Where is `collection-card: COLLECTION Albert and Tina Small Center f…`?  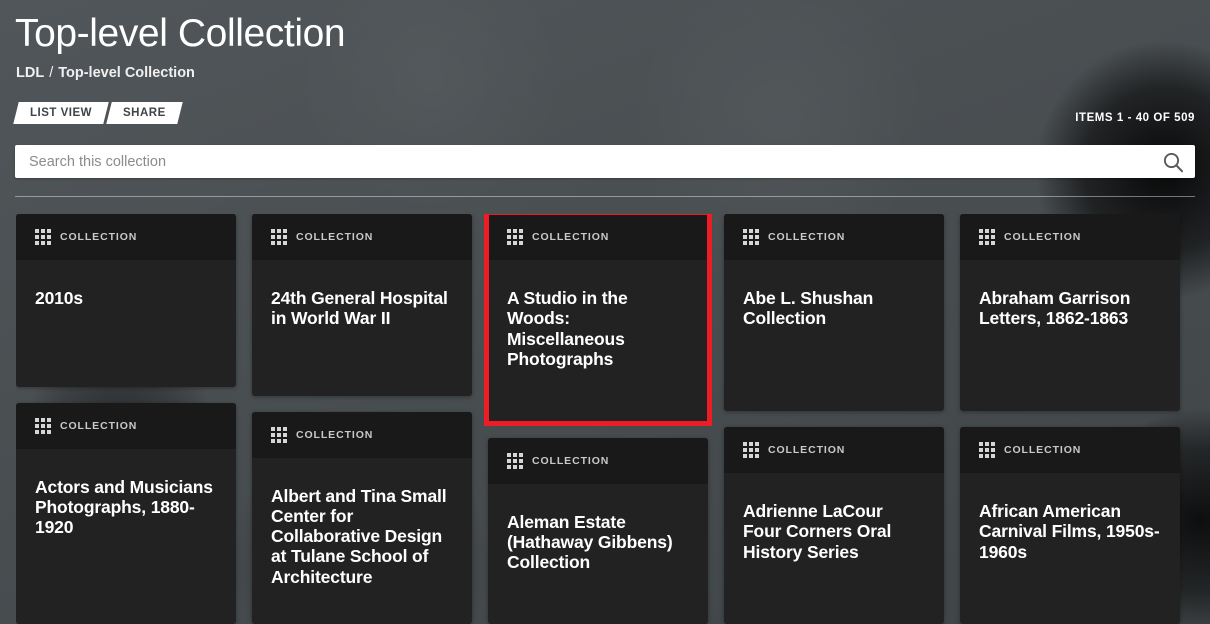
collection-card: COLLECTION Albert and Tina Small Center f… is located at coordinates (362, 517).